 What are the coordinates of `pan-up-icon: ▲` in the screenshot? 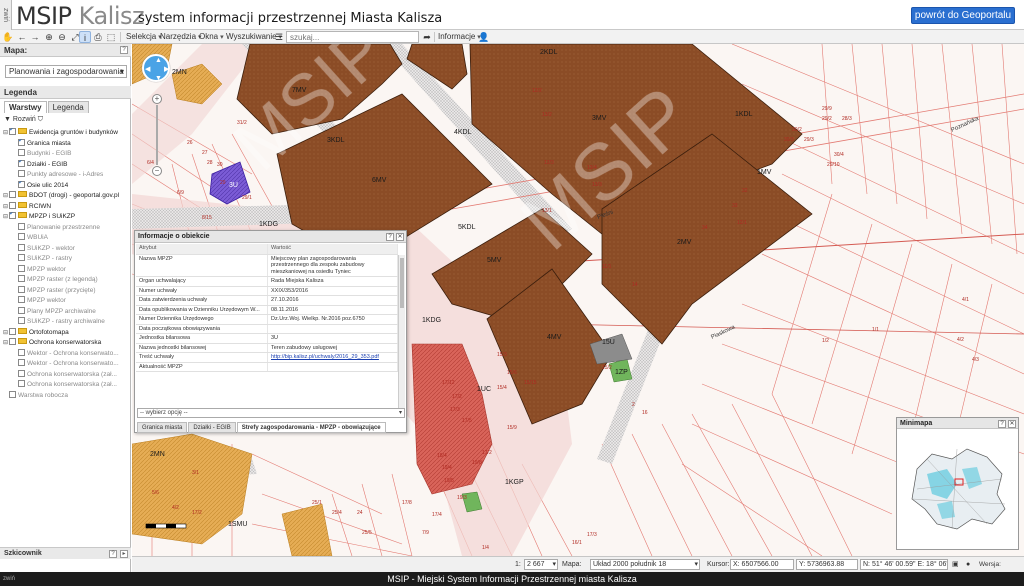 It's located at (158, 60).